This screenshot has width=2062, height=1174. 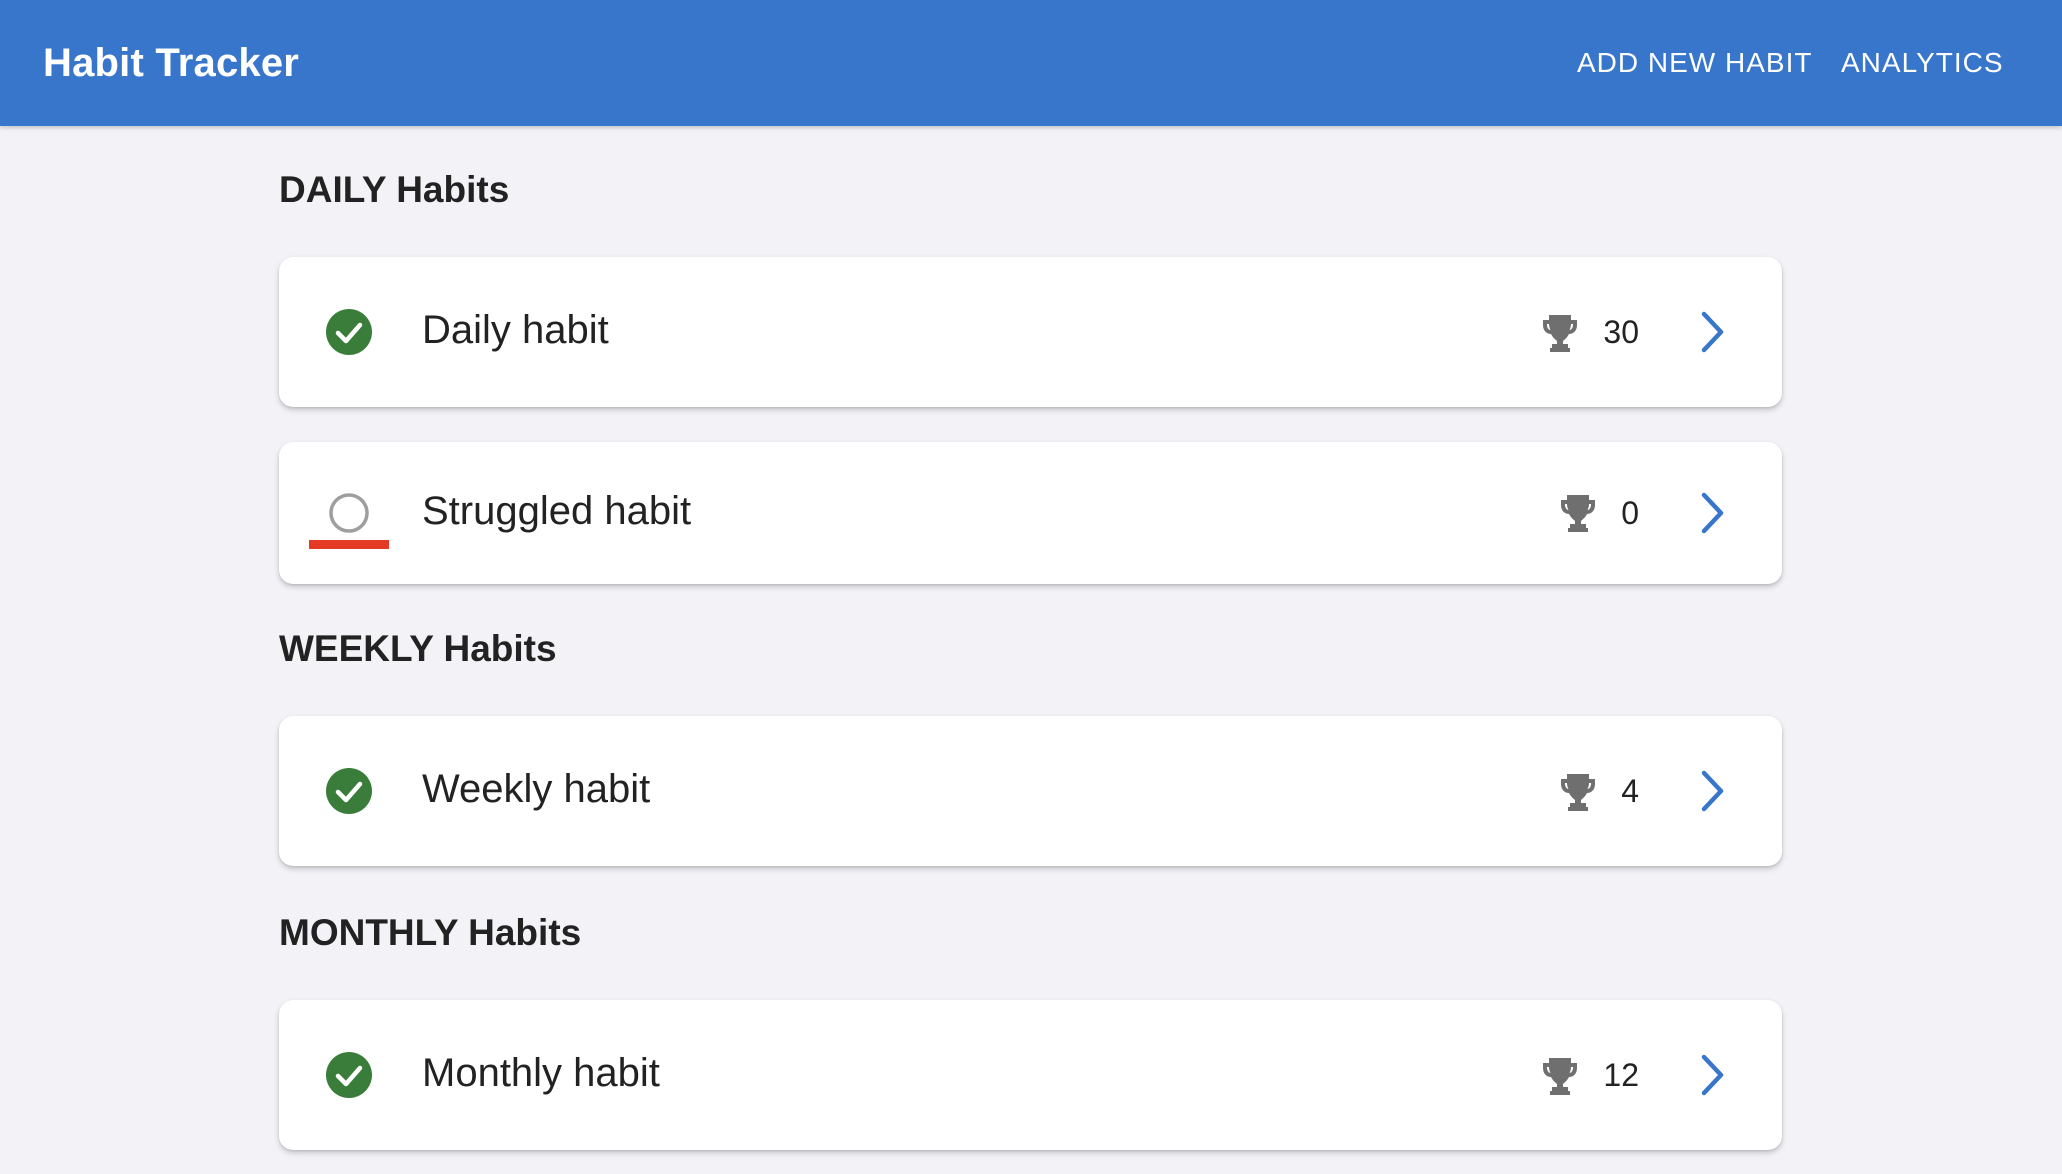 What do you see at coordinates (349, 513) in the screenshot?
I see `empty-circle-icon` at bounding box center [349, 513].